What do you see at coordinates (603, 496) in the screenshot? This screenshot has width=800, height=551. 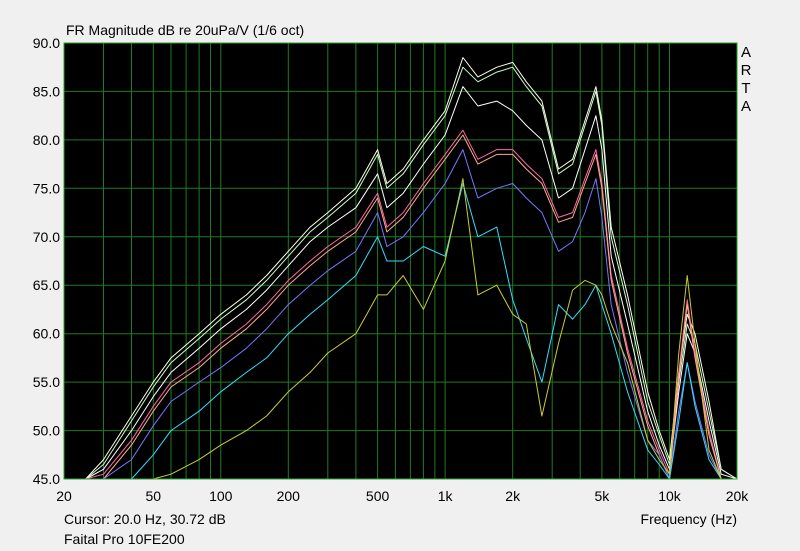 I see `x-tick-label: 5k` at bounding box center [603, 496].